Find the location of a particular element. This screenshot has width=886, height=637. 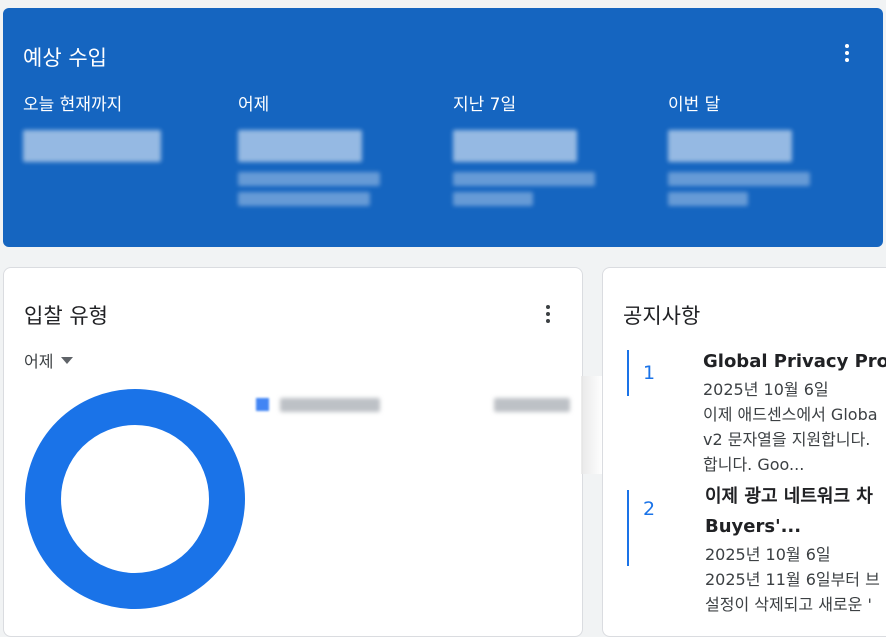

legend-color-swatch is located at coordinates (262, 404).